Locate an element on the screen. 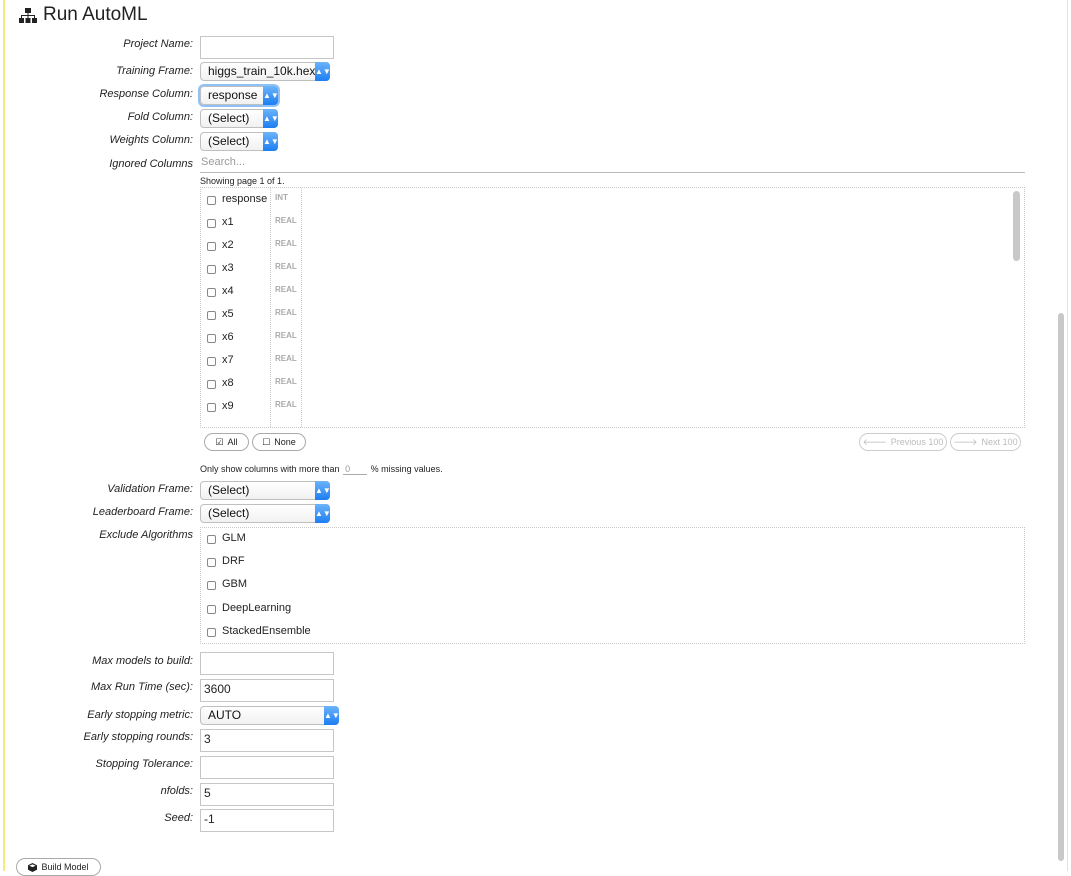  page-scrollbar is located at coordinates (1061, 587).